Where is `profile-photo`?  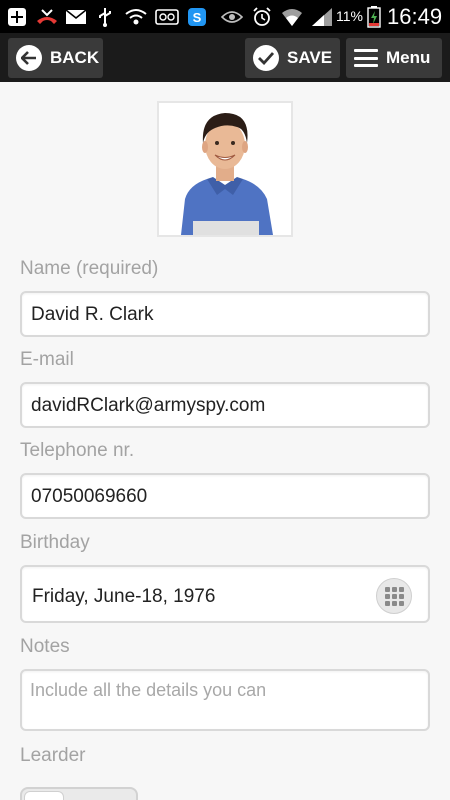
profile-photo is located at coordinates (225, 169).